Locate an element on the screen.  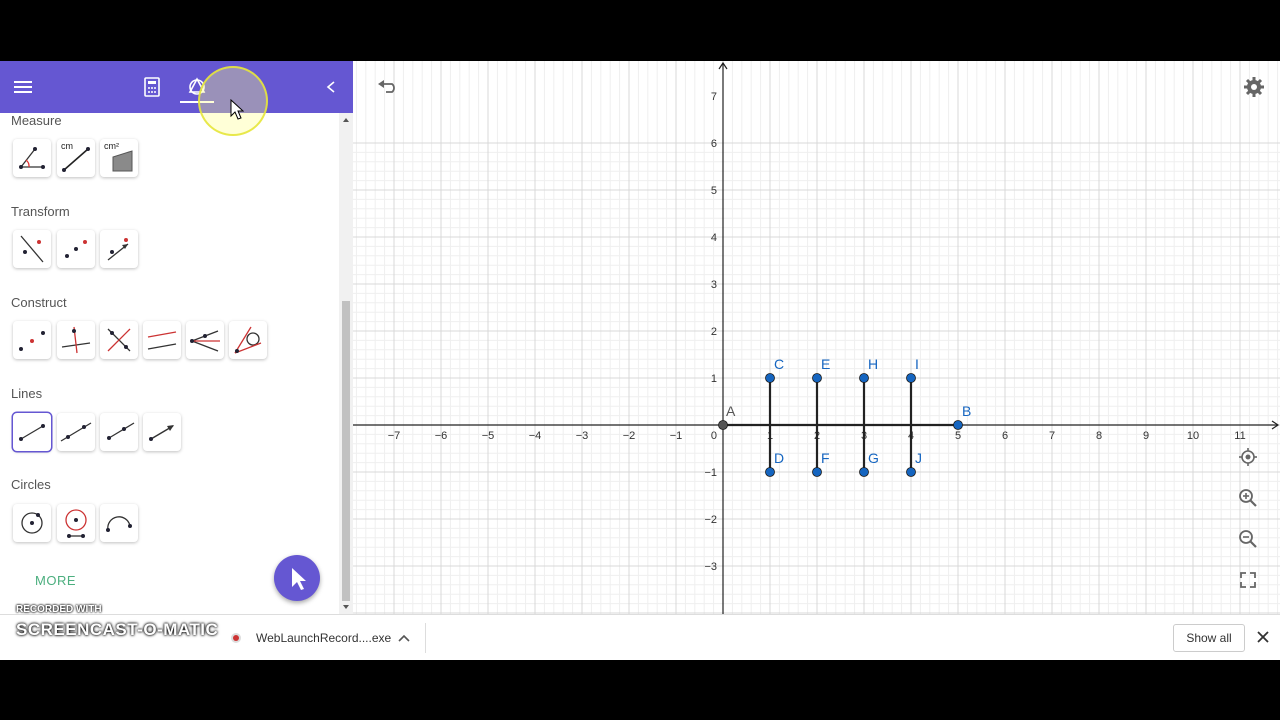
tool-perpendicular-bisector is located at coordinates (119, 340).